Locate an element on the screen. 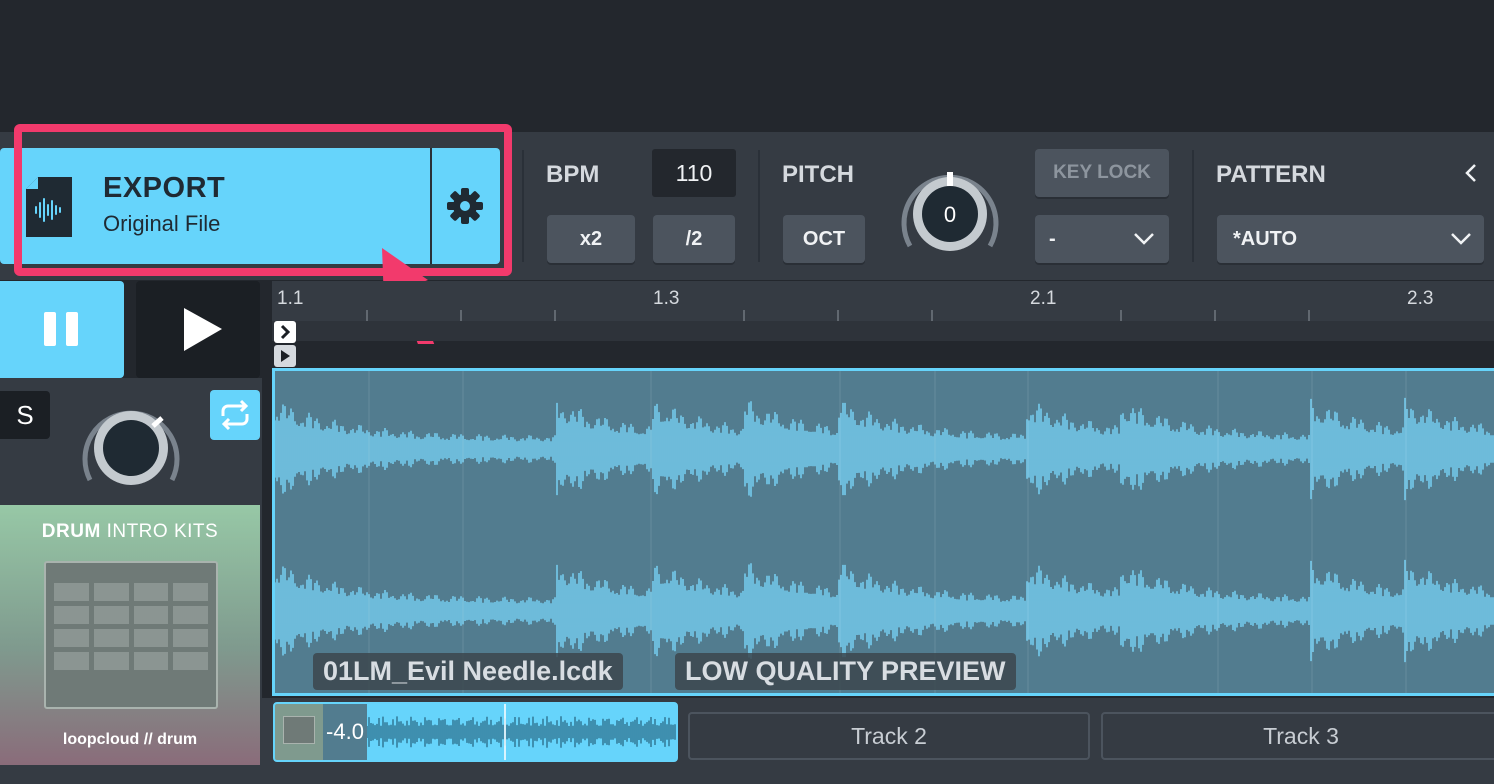 Image resolution: width=1494 pixels, height=784 pixels. track-3-slot: Track 3 is located at coordinates (1297, 736).